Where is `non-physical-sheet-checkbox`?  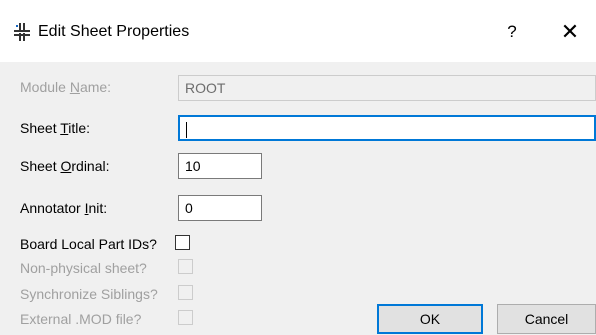 non-physical-sheet-checkbox is located at coordinates (185, 266).